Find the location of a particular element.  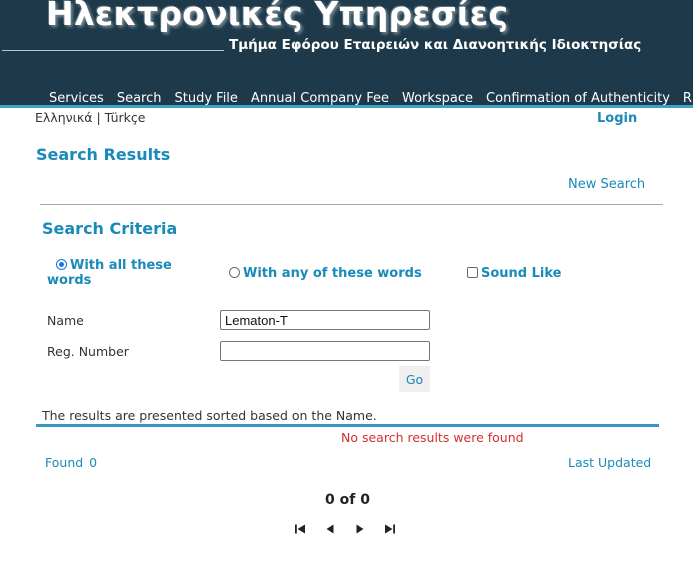

no-results-message: No search results were found is located at coordinates (432, 437).